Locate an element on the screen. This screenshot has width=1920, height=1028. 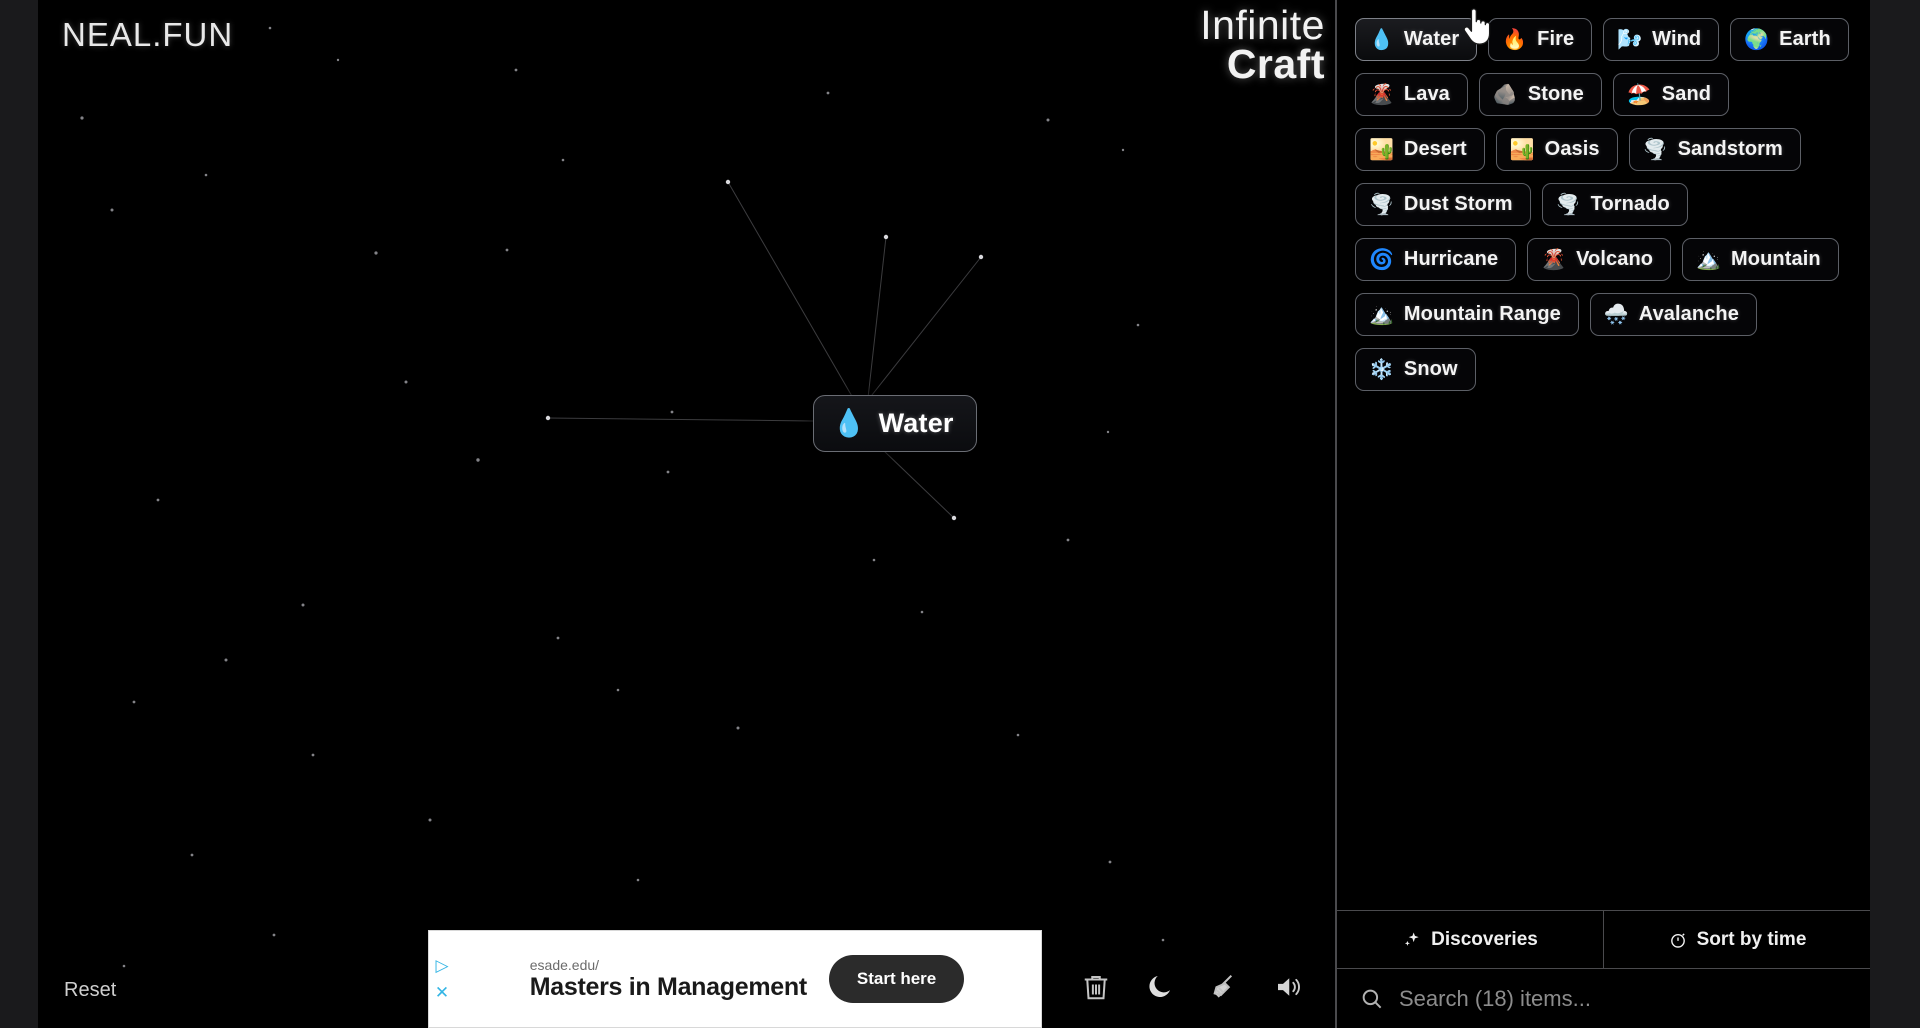
page-title-line2: Craft is located at coordinates (1275, 64).